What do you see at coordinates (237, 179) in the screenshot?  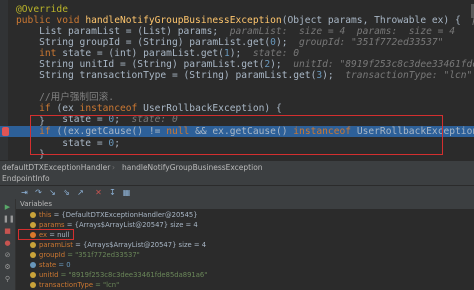 I see `debug-tab-bar: EndpointInfo` at bounding box center [237, 179].